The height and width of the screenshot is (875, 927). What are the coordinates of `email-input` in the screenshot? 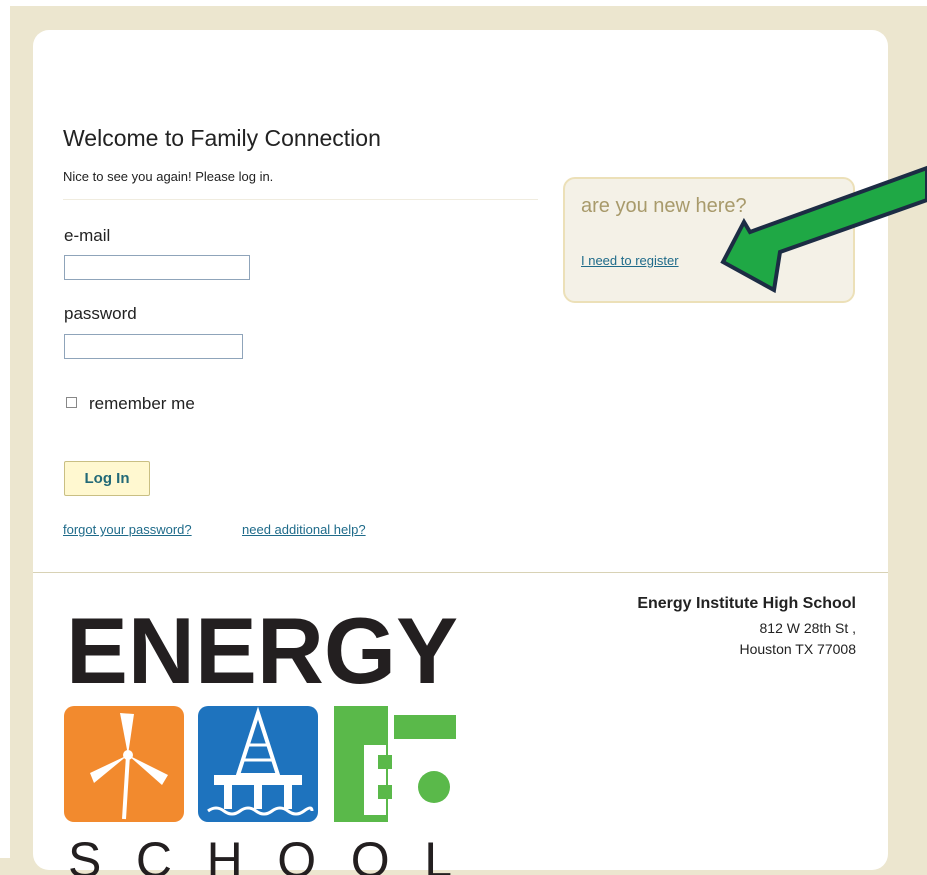 It's located at (157, 267).